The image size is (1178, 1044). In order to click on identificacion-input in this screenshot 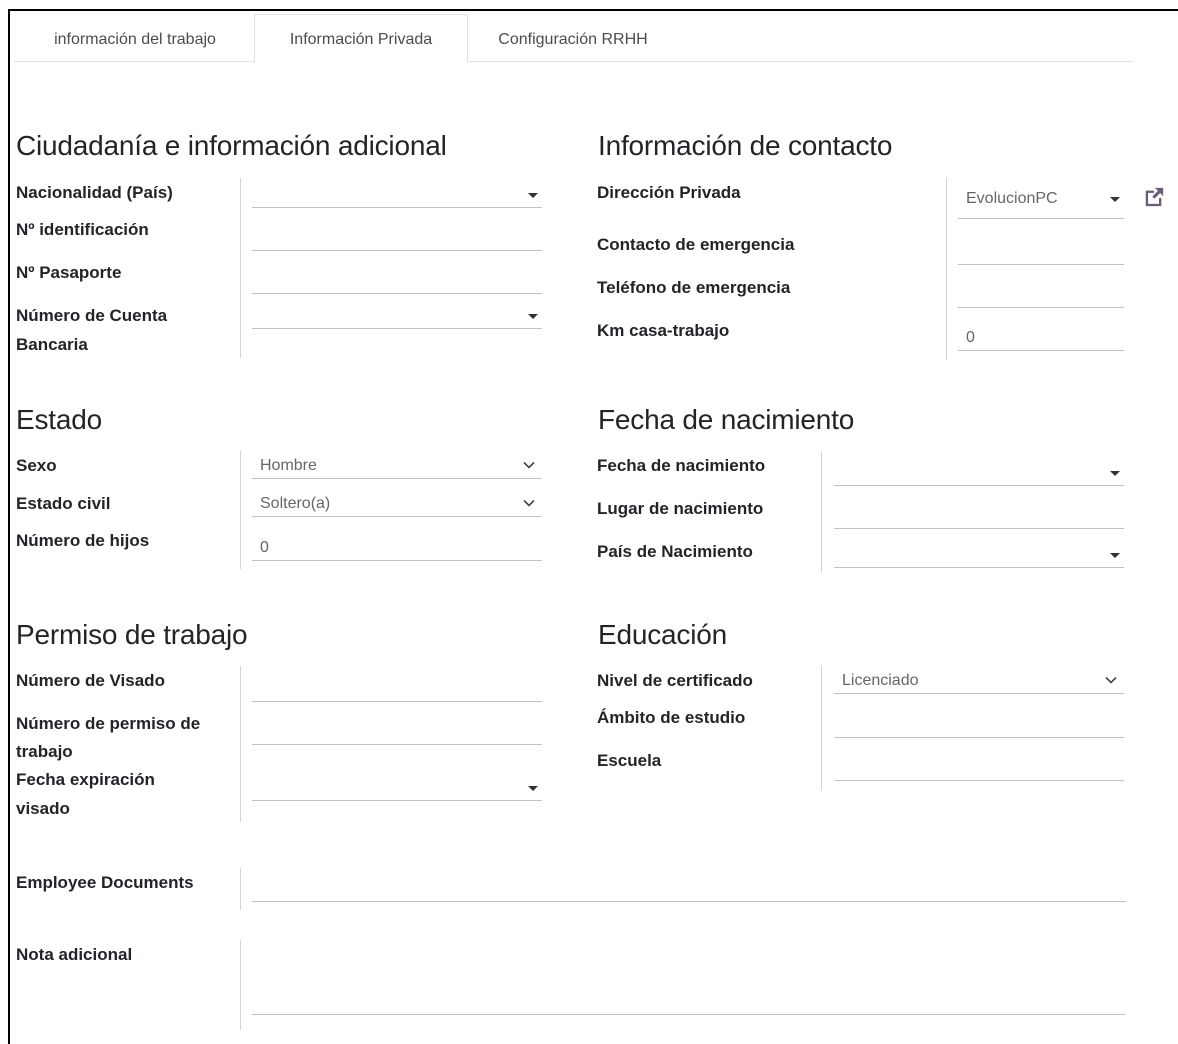, I will do `click(397, 237)`.